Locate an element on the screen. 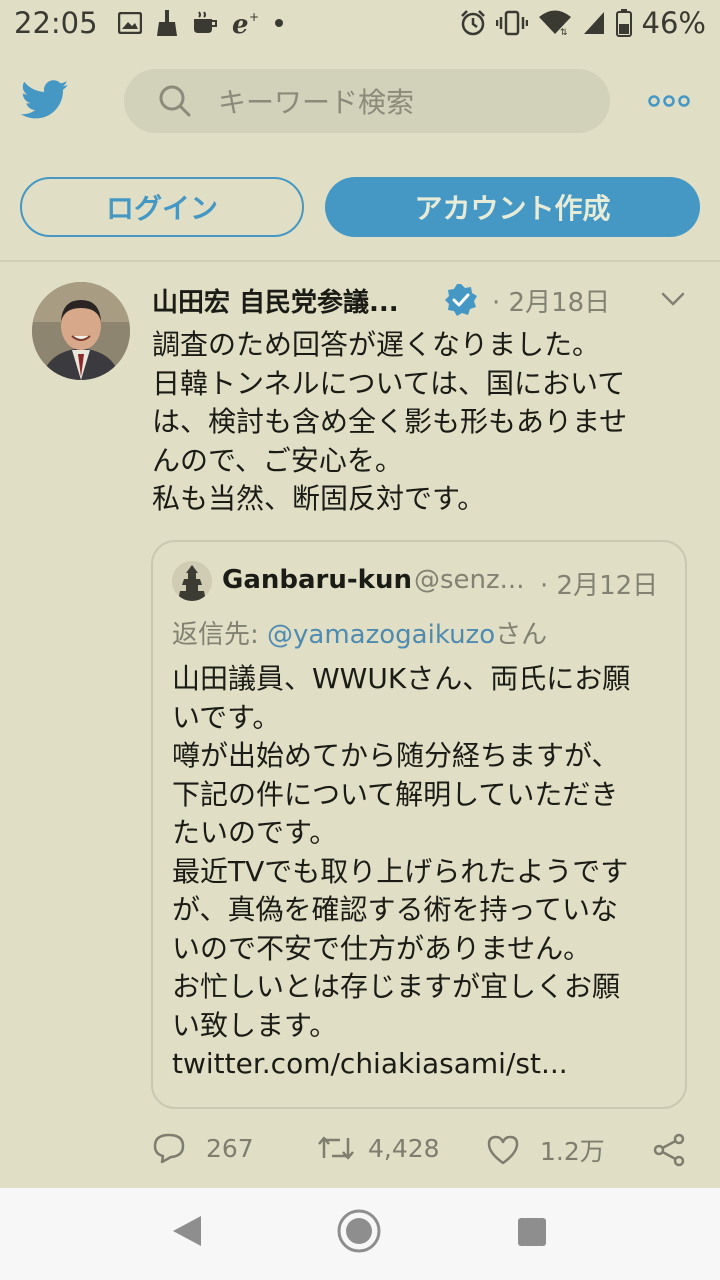 The width and height of the screenshot is (720, 1280). like-action: 1.2万 is located at coordinates (545, 1150).